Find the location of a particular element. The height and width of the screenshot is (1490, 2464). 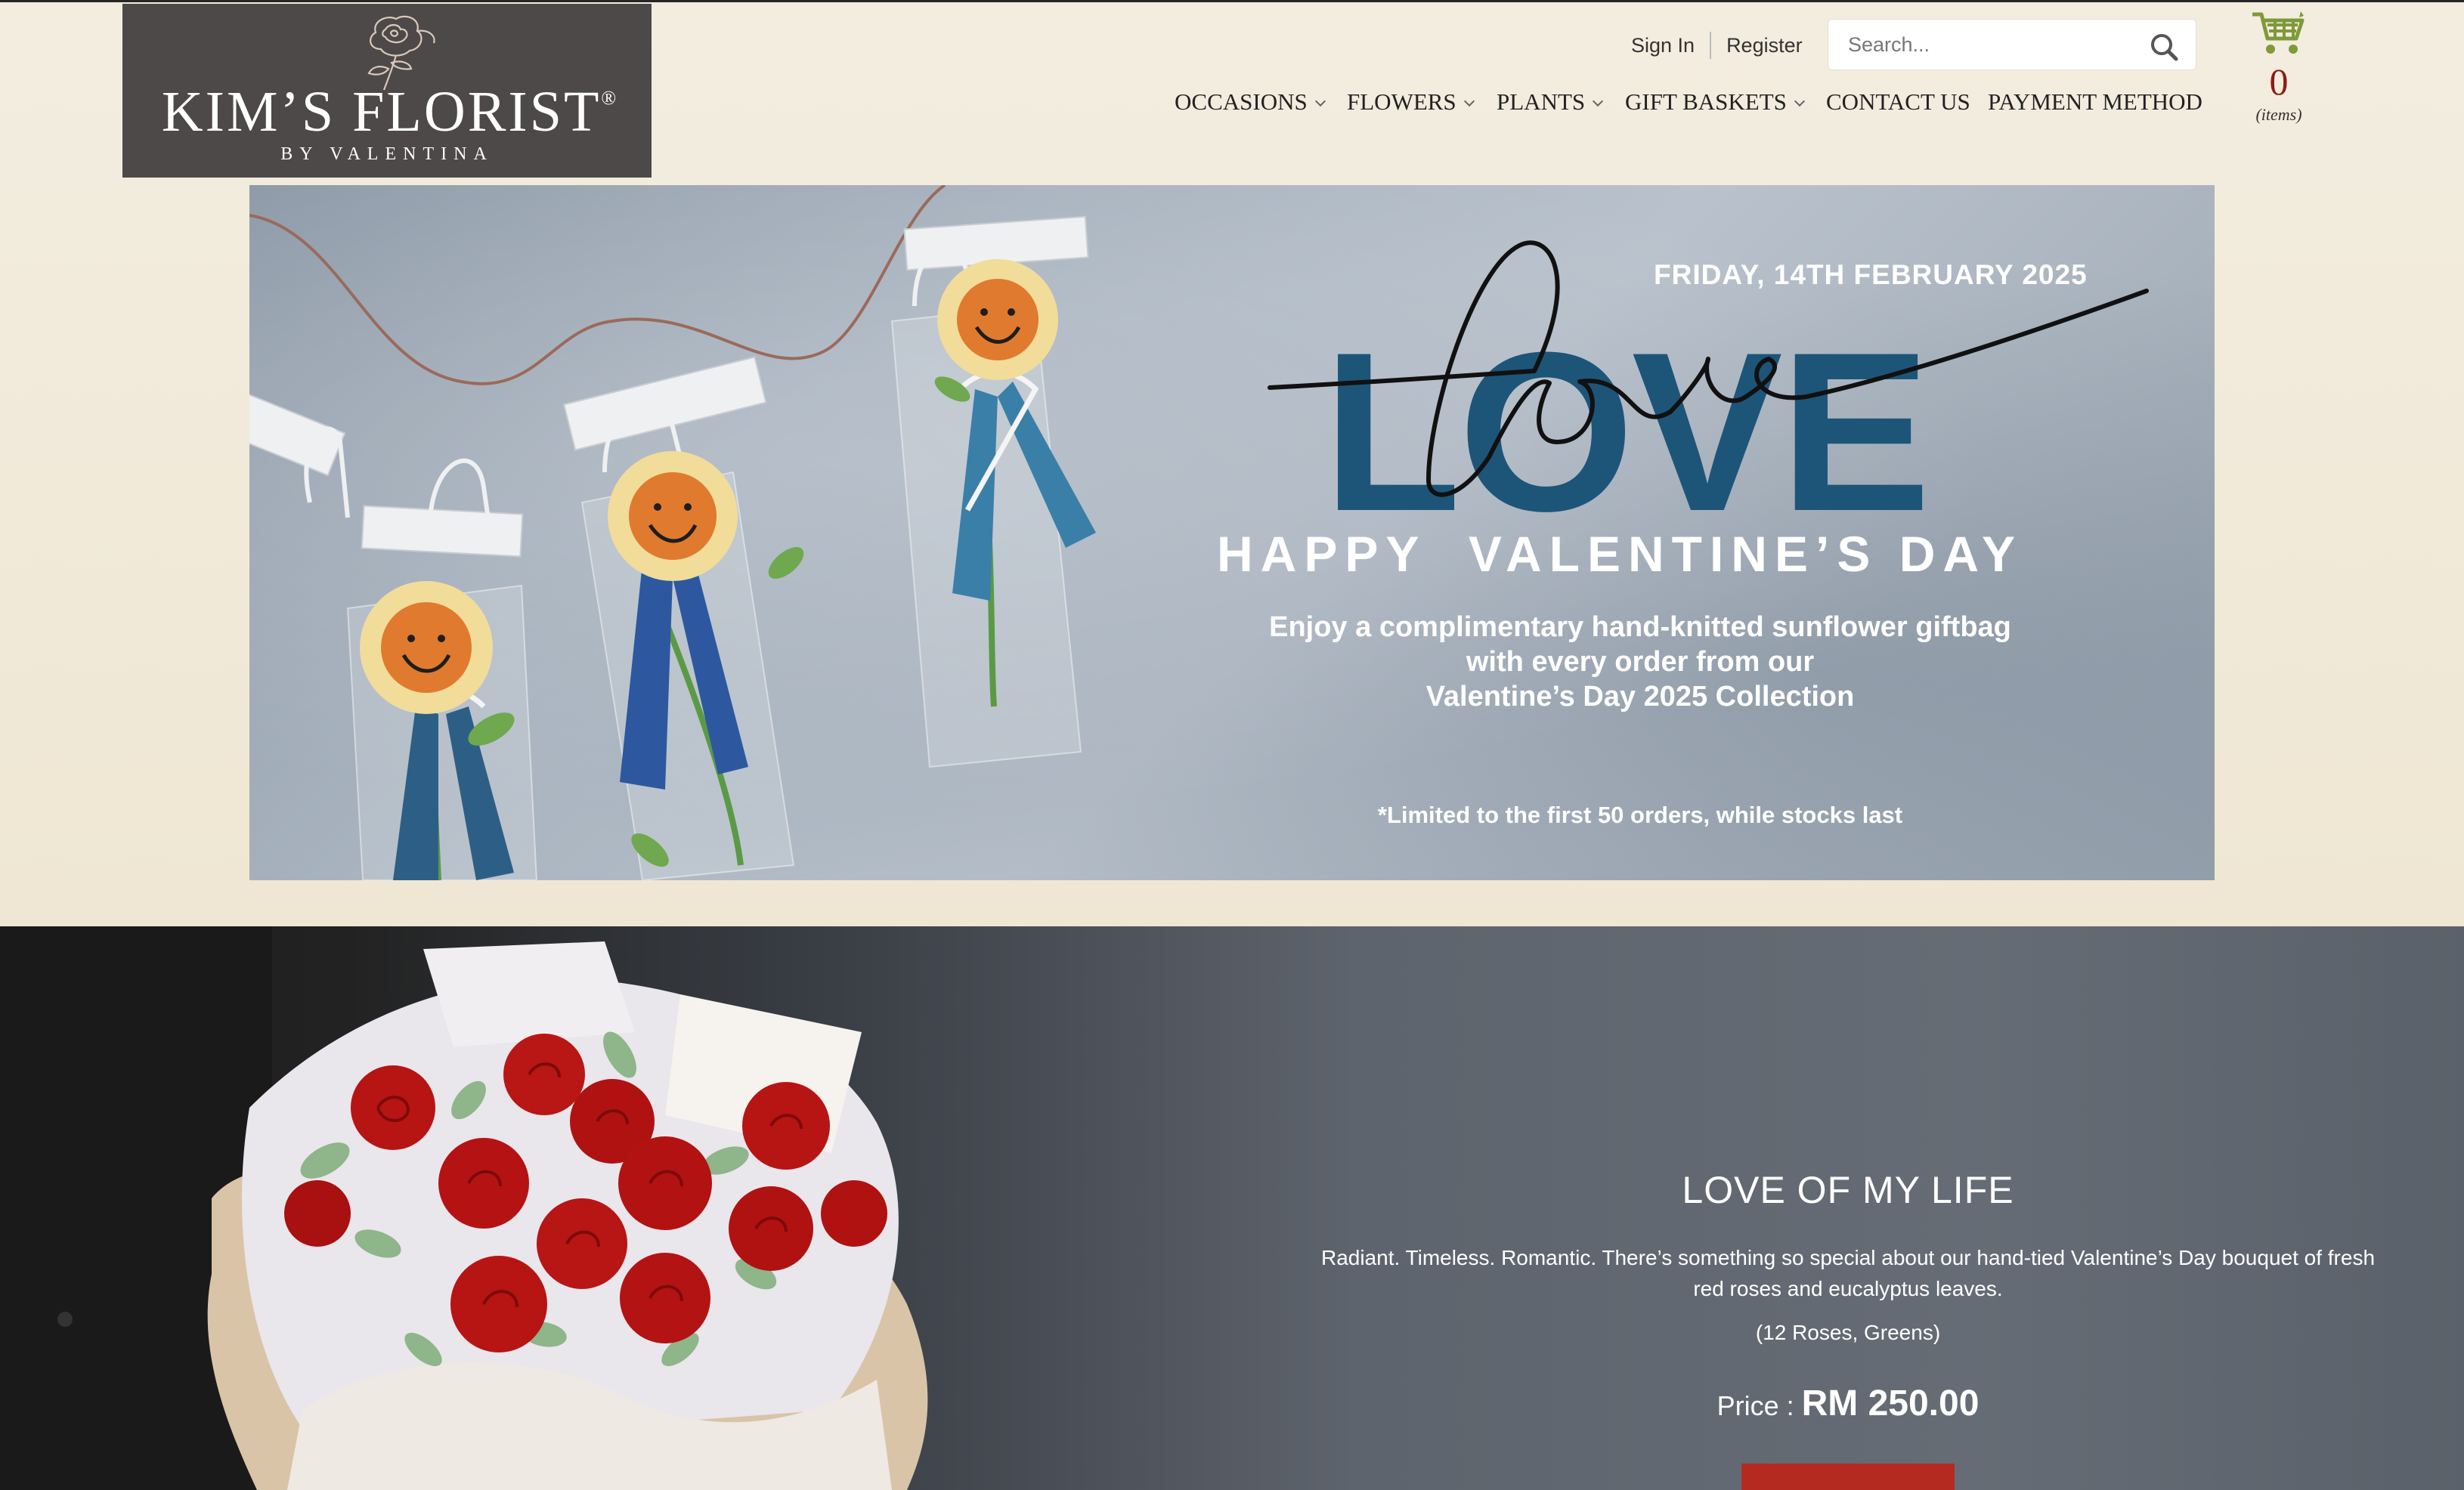

search-icon is located at coordinates (2164, 47).